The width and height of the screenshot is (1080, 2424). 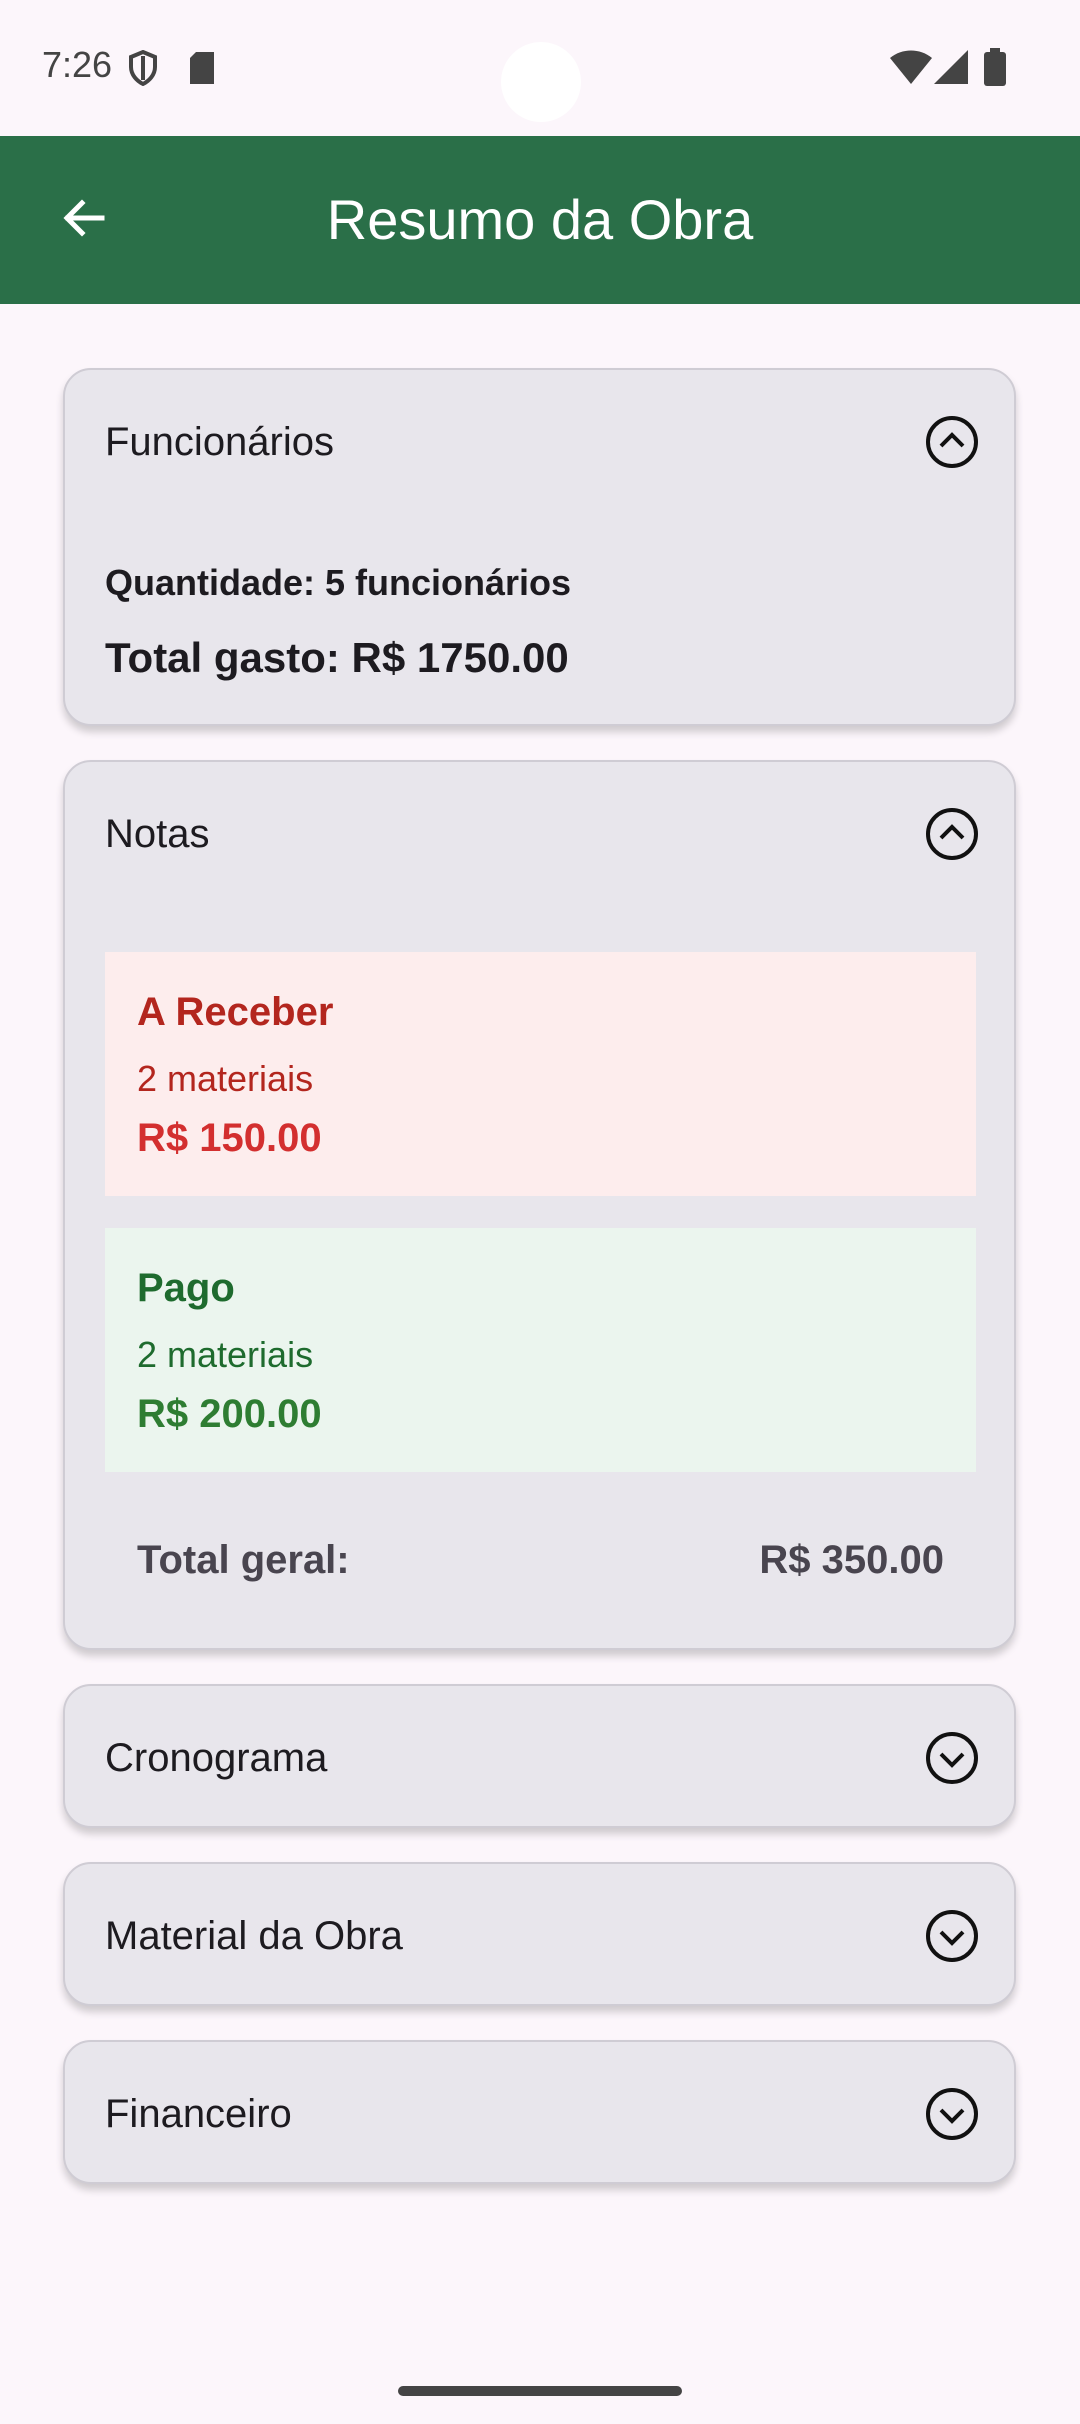 What do you see at coordinates (911, 69) in the screenshot?
I see `wifi-icon` at bounding box center [911, 69].